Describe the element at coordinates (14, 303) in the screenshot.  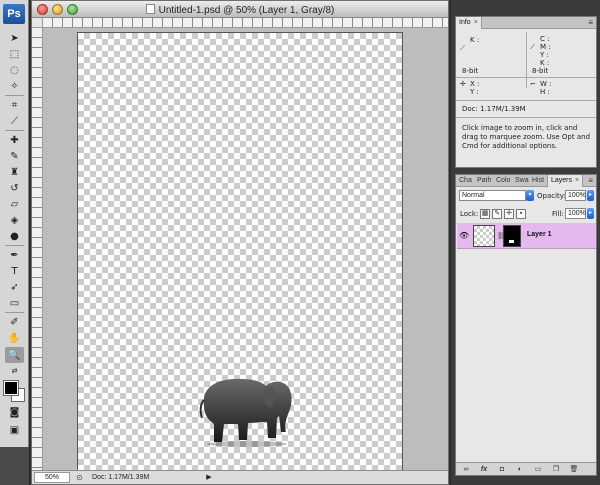
I see `rectangle-tool-icon: ▭` at that location.